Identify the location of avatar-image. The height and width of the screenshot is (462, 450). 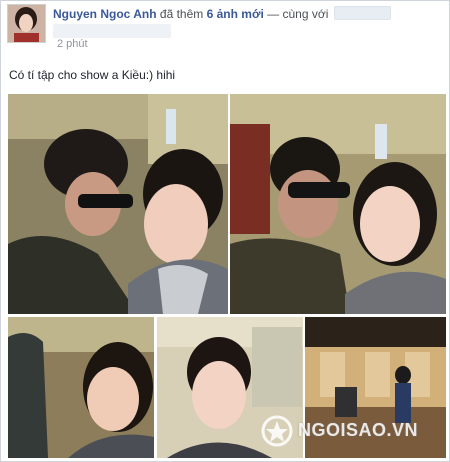
(26, 23).